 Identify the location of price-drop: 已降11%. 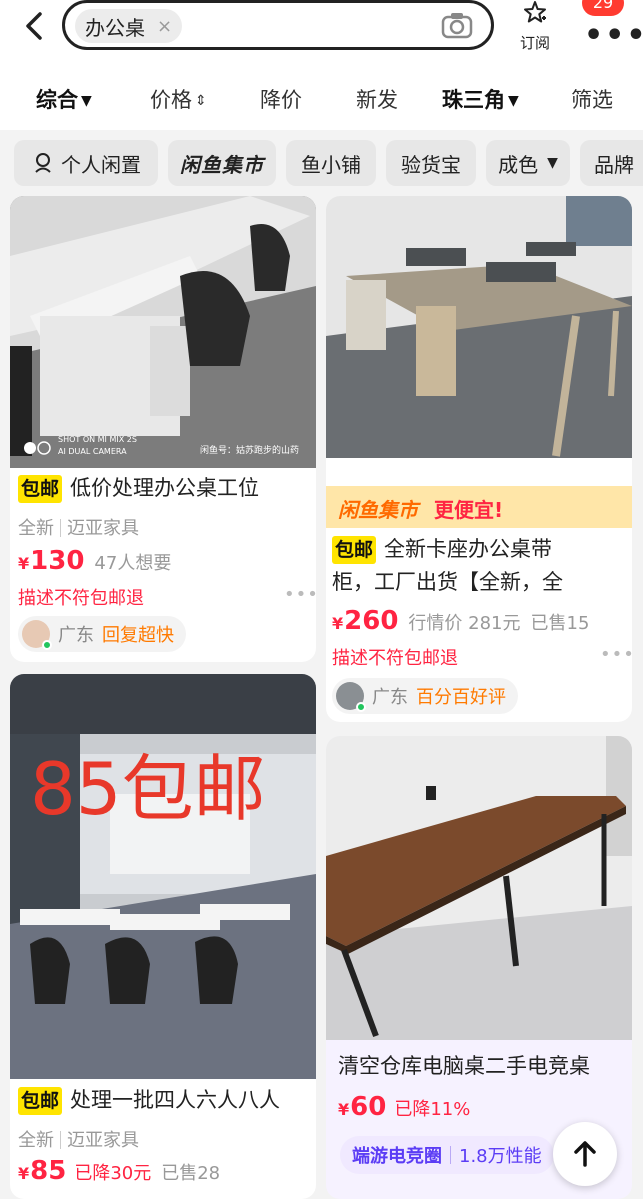
(432, 1109).